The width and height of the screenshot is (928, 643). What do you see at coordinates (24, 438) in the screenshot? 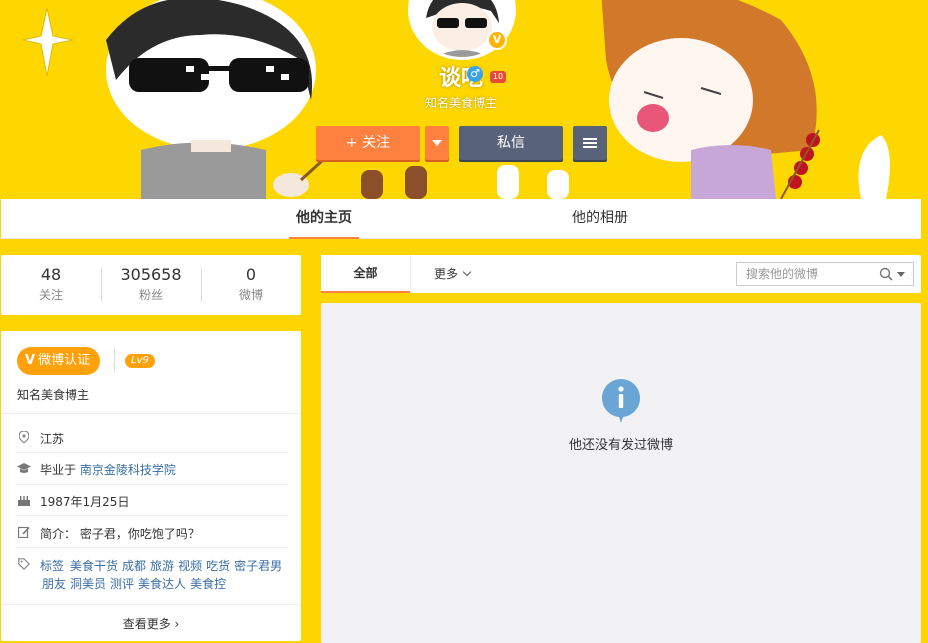
I see `location-pin-icon` at bounding box center [24, 438].